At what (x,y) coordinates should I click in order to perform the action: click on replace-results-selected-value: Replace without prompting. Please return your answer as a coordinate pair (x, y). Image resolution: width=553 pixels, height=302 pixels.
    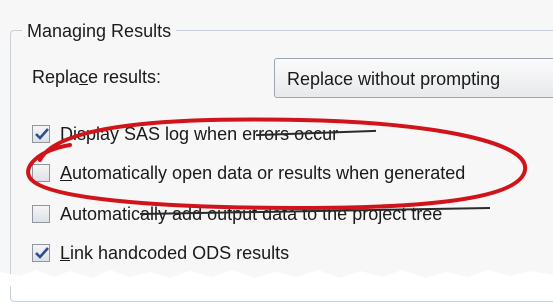
    Looking at the image, I should click on (394, 79).